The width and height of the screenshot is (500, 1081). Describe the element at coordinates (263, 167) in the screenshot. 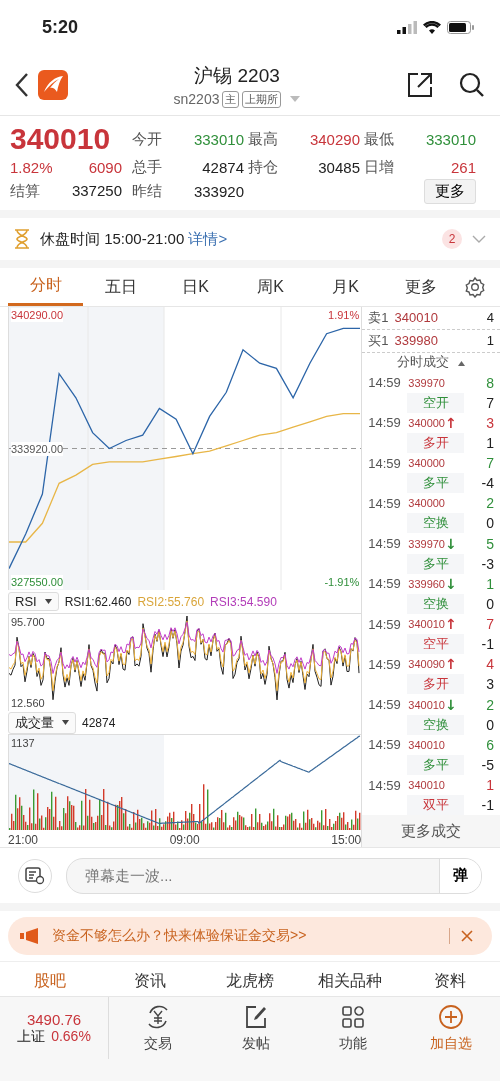

I see `stat-label: 持仓` at that location.